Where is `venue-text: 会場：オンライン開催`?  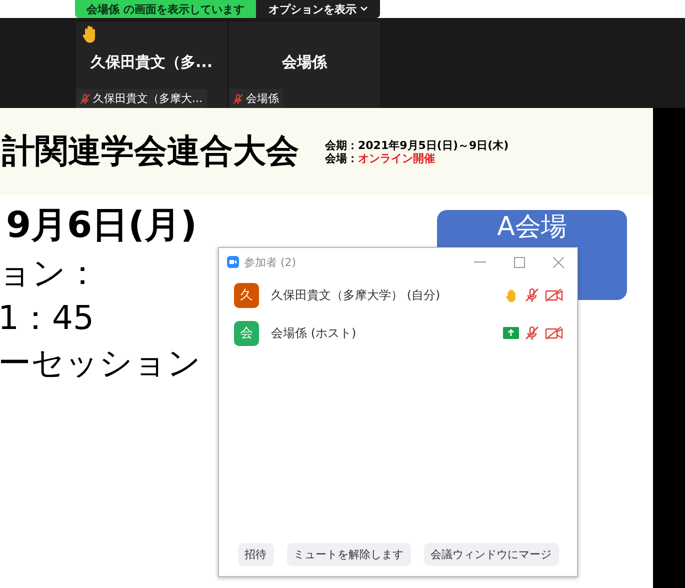
venue-text: 会場：オンライン開催 is located at coordinates (380, 158).